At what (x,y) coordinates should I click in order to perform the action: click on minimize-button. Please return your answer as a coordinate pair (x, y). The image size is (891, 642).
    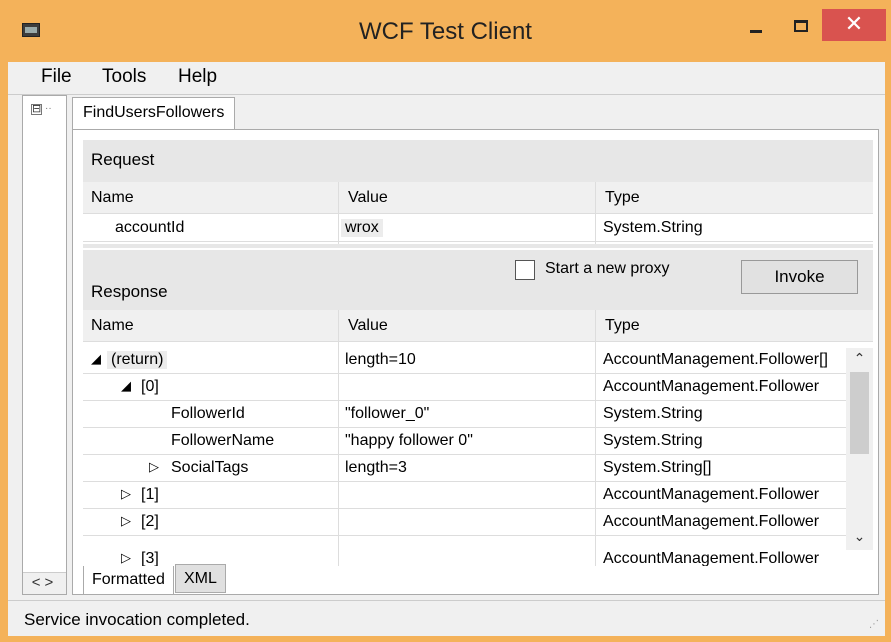
    Looking at the image, I should click on (756, 26).